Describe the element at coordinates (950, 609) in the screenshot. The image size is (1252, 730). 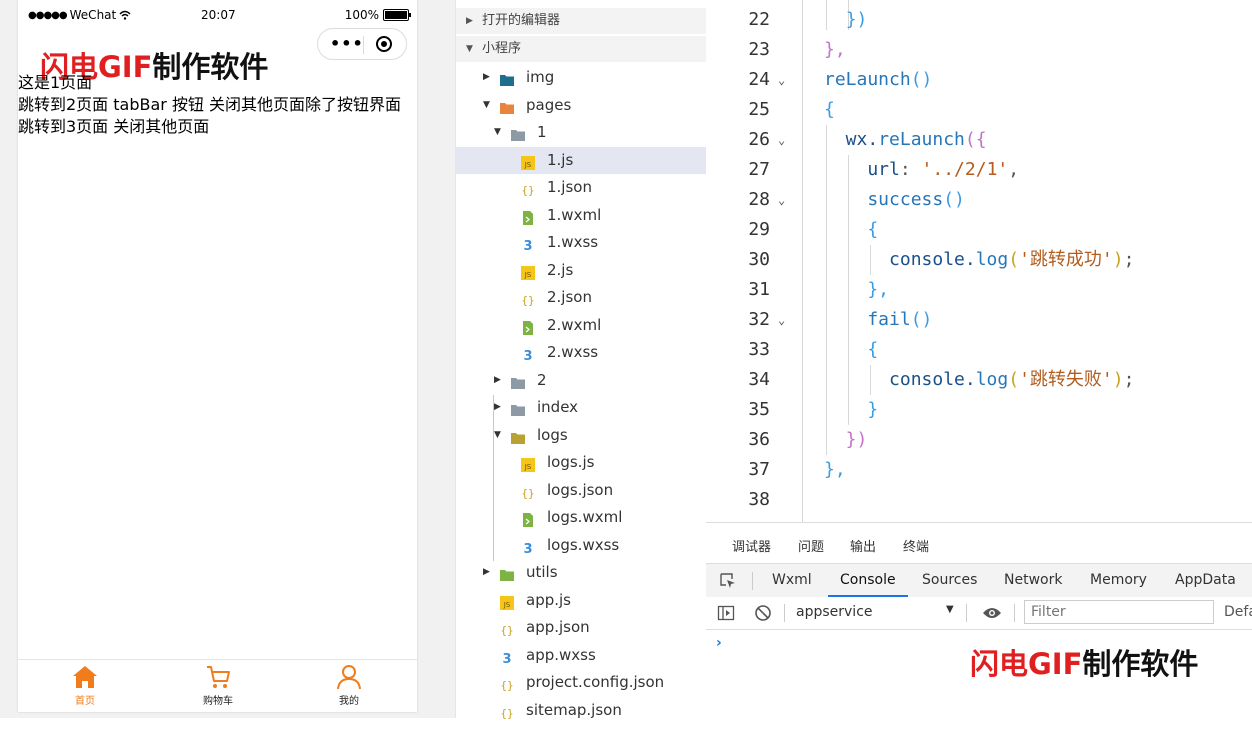
I see `caret-down-icon: ▼` at that location.